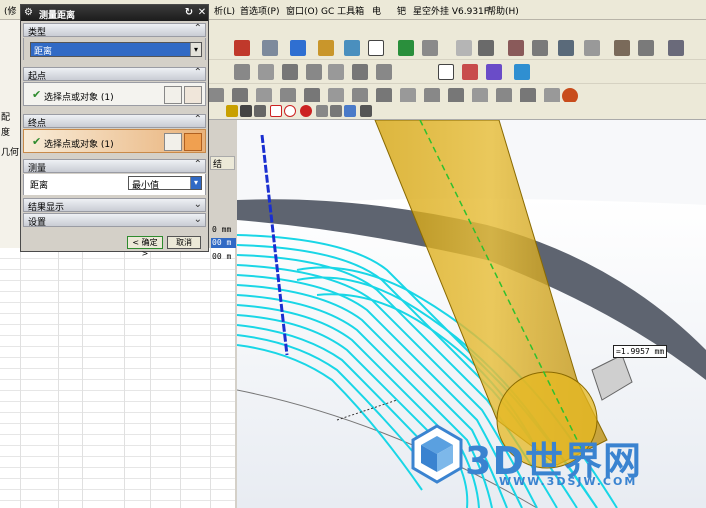  What do you see at coordinates (302, 10) in the screenshot?
I see `menu-window: 窗口(O)` at bounding box center [302, 10].